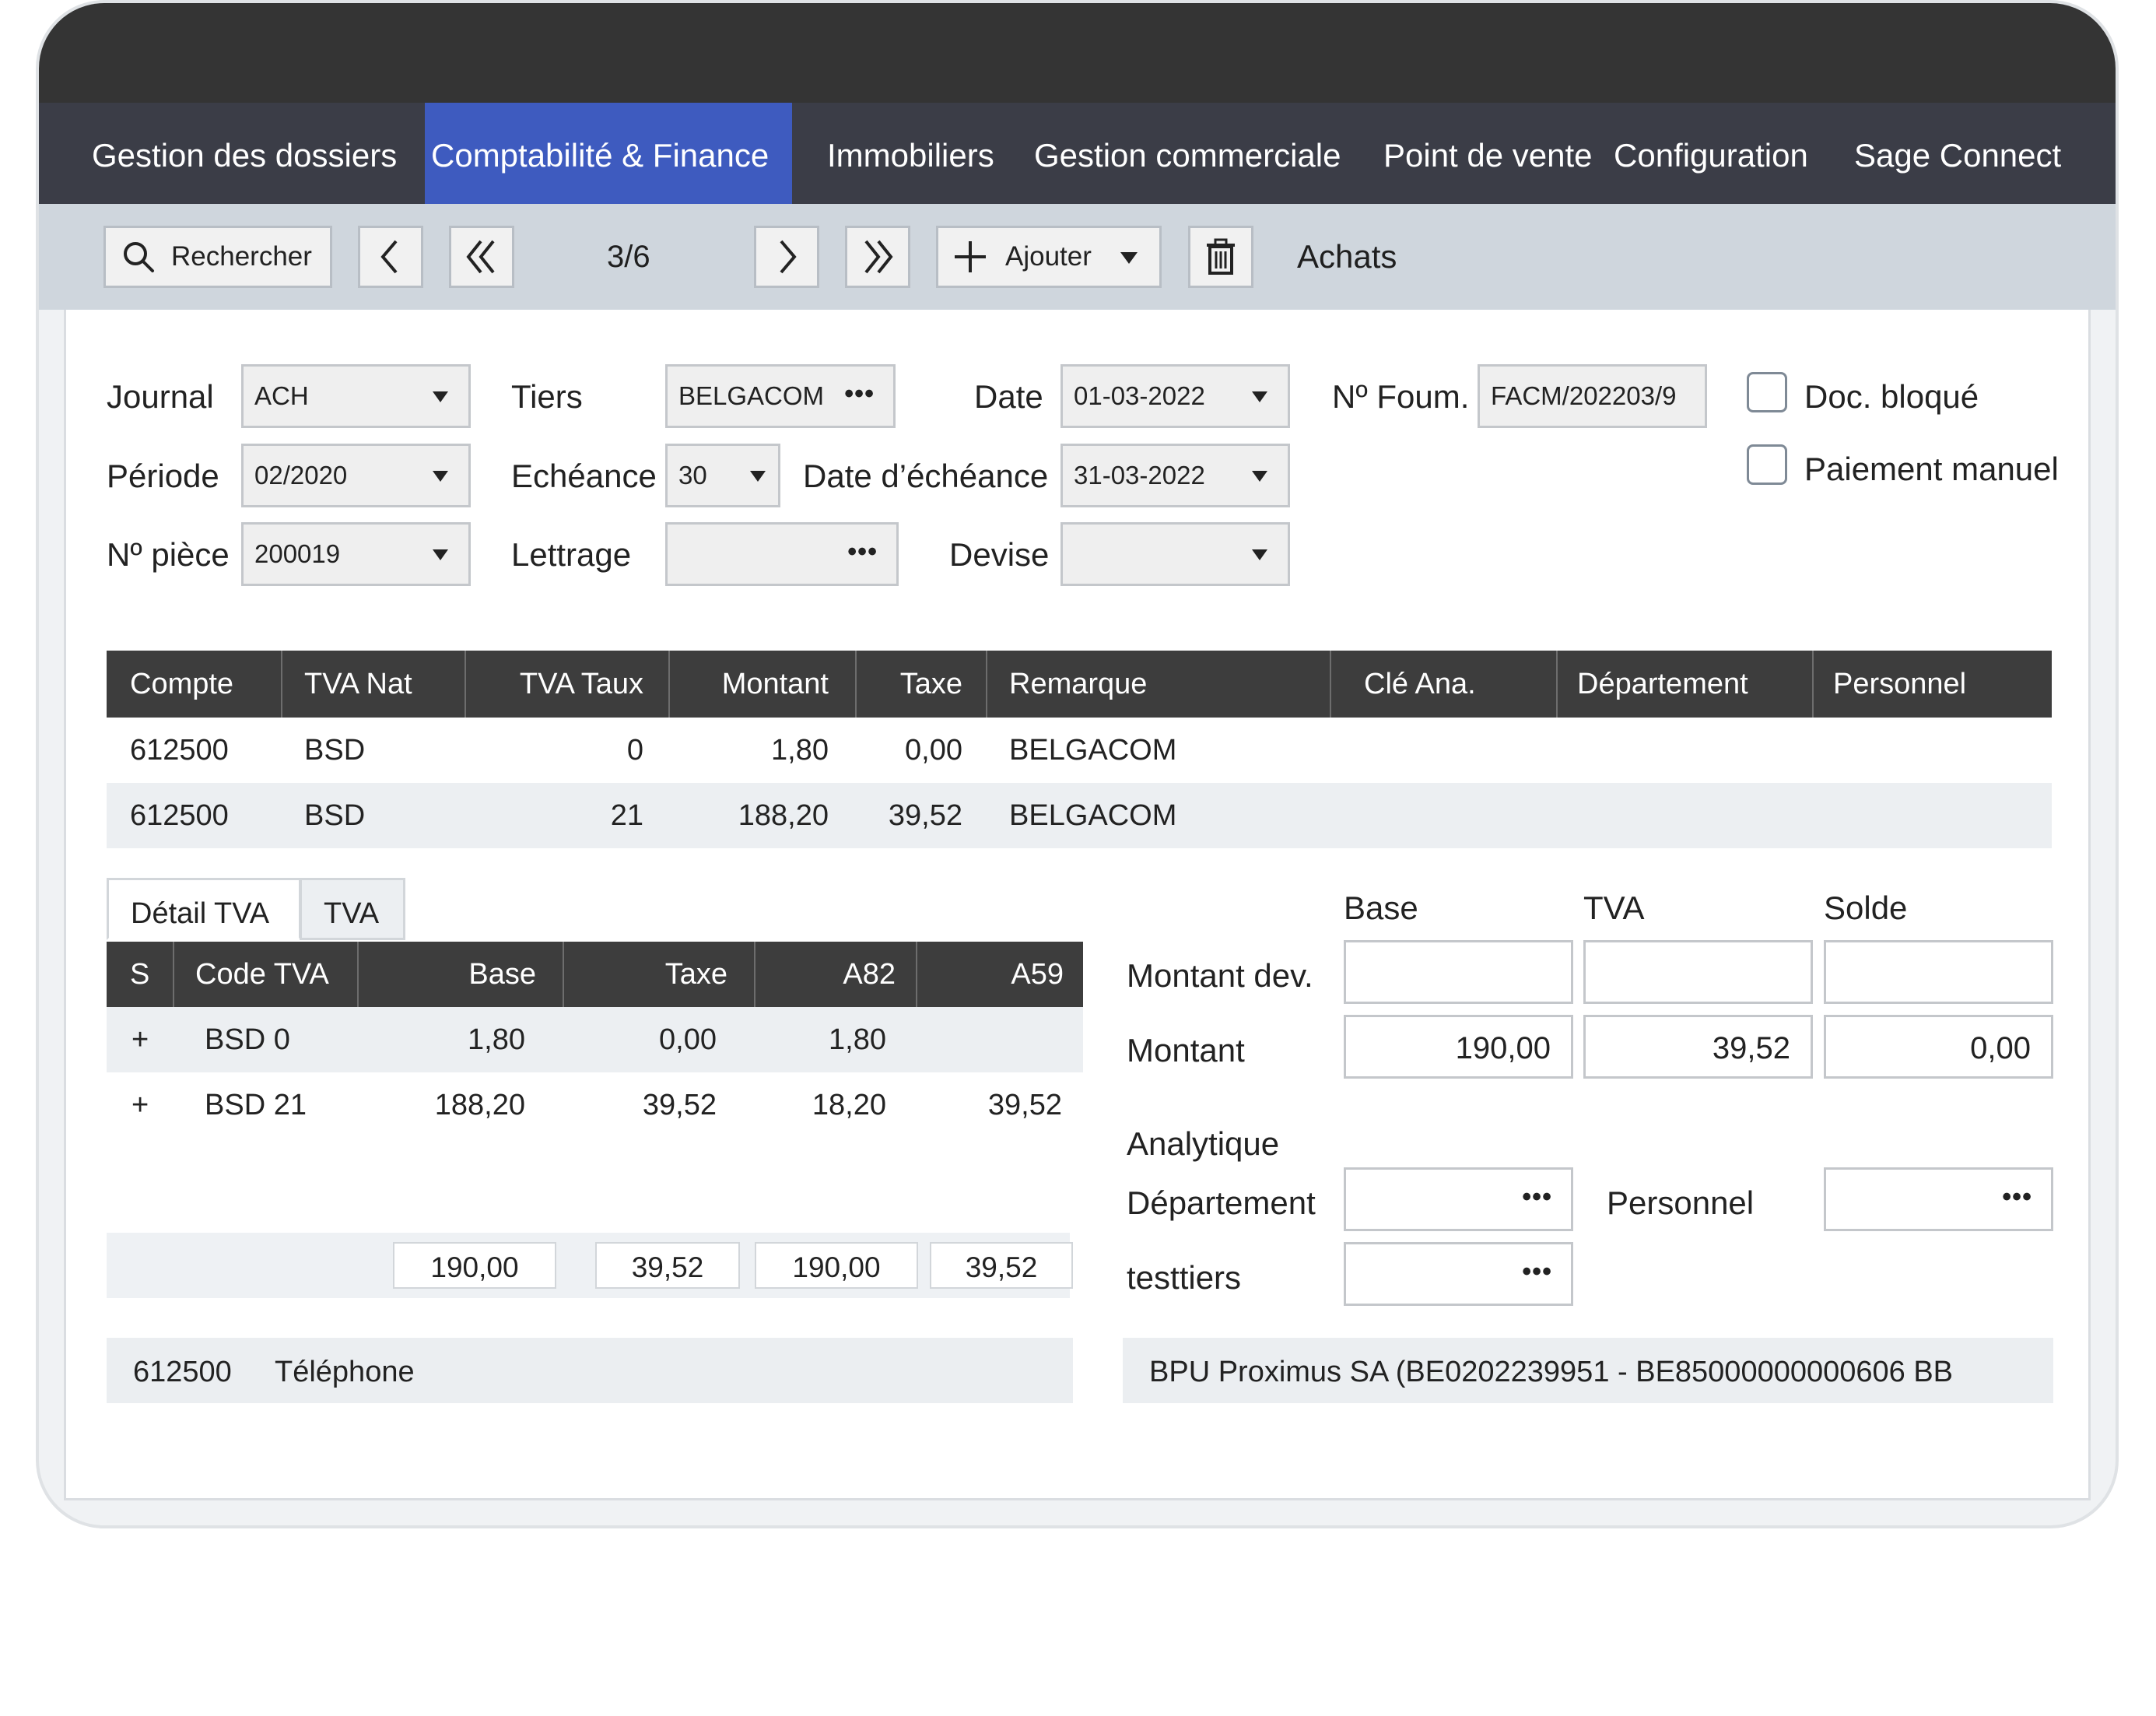 This screenshot has width=2156, height=1716. I want to click on date-echeance-label: Date d’échéance, so click(926, 476).